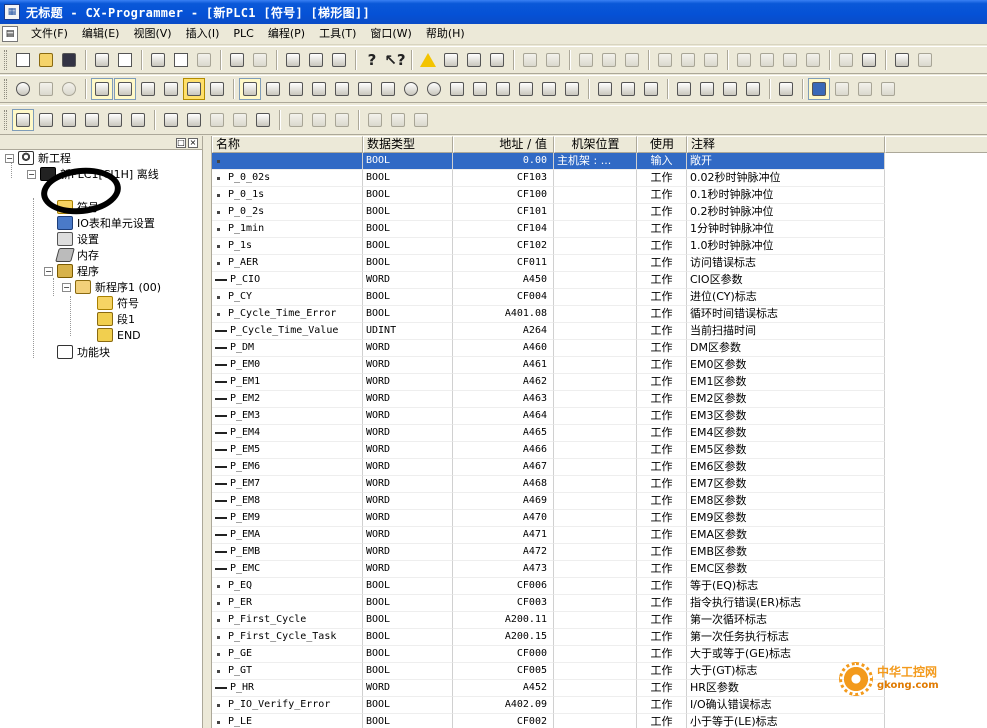  I want to click on table-row: P_Cycle_Time_Error BOOL A401.08 工作 循环时间错误标志, so click(599, 314).